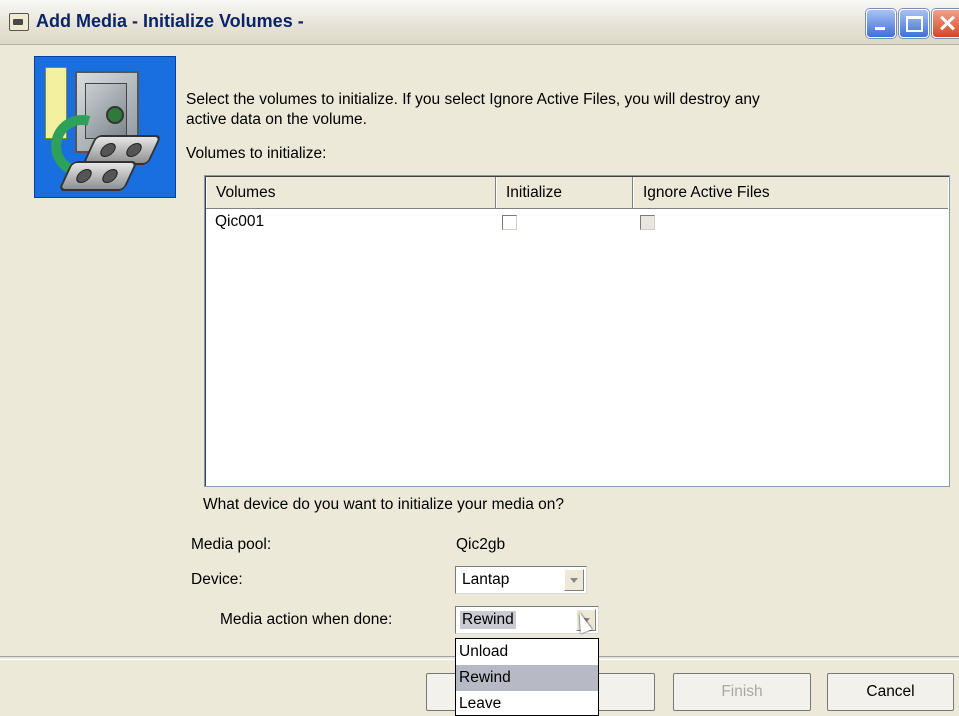  What do you see at coordinates (170, 21) in the screenshot?
I see `window-title: Add Media - Initialize Volumes -` at bounding box center [170, 21].